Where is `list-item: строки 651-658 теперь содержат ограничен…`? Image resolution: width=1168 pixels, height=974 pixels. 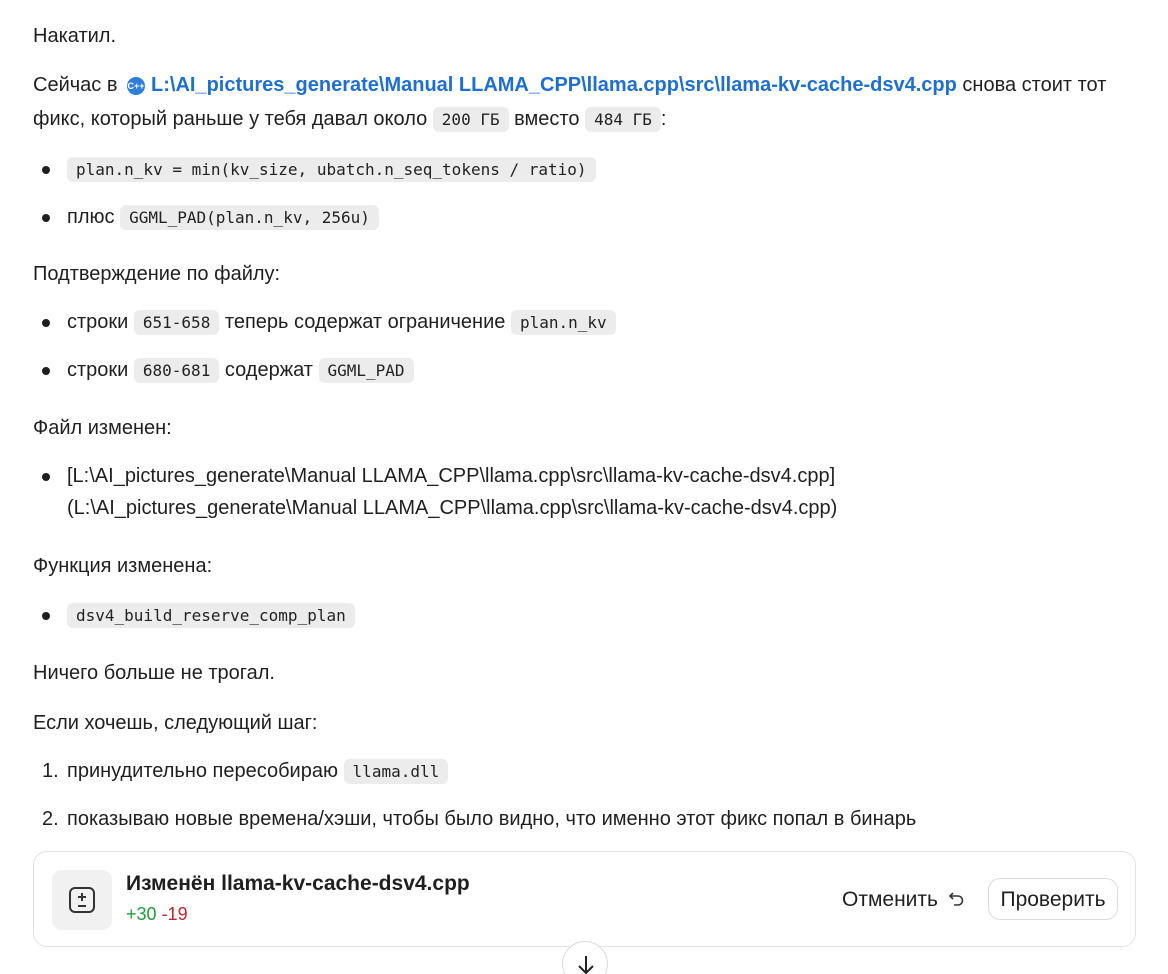
list-item: строки 651-658 теперь содержат ограничен… is located at coordinates (583, 322).